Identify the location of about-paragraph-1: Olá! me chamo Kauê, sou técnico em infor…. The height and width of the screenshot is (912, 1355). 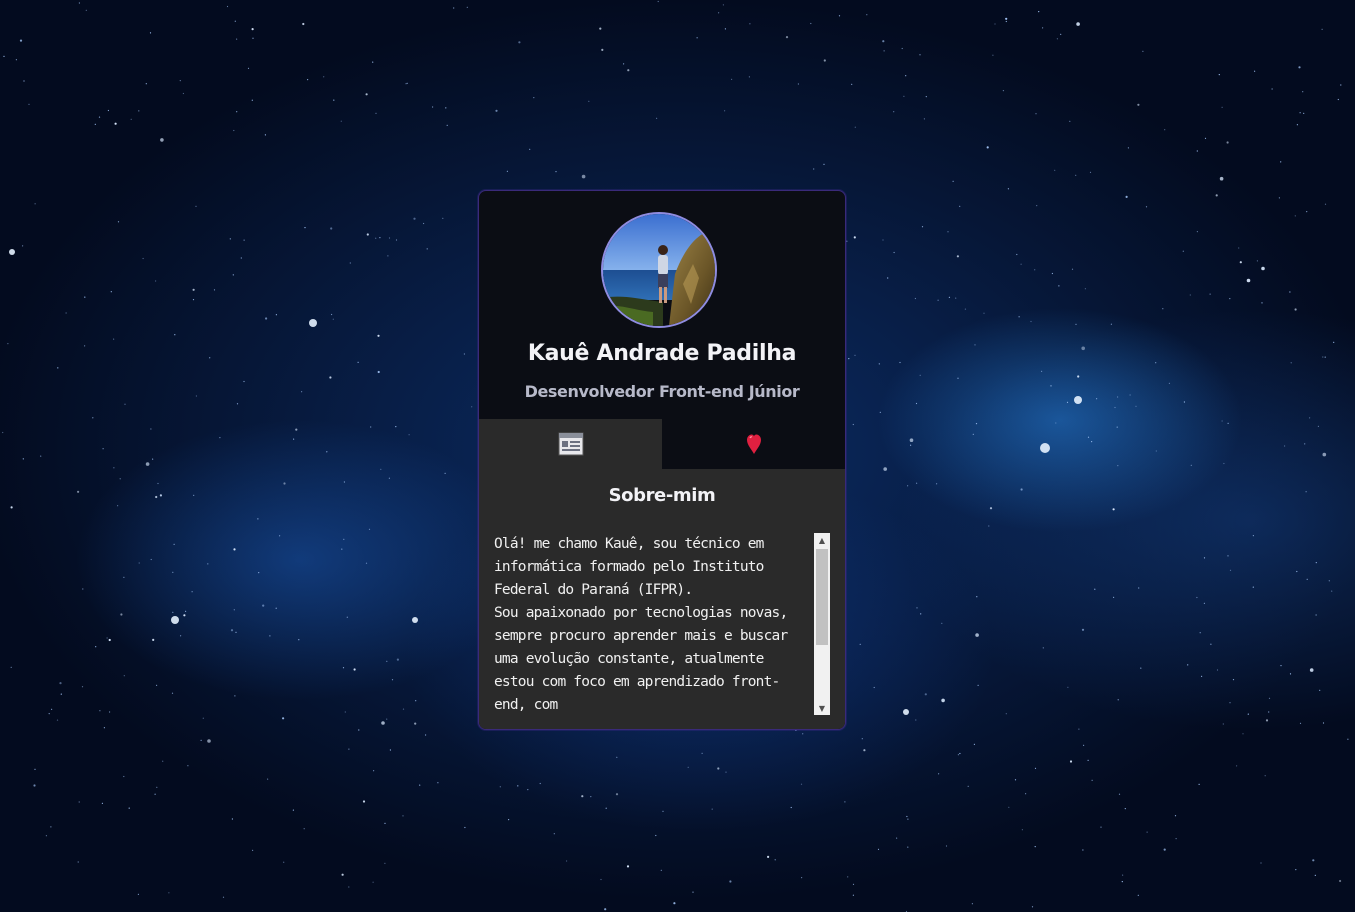
(629, 567).